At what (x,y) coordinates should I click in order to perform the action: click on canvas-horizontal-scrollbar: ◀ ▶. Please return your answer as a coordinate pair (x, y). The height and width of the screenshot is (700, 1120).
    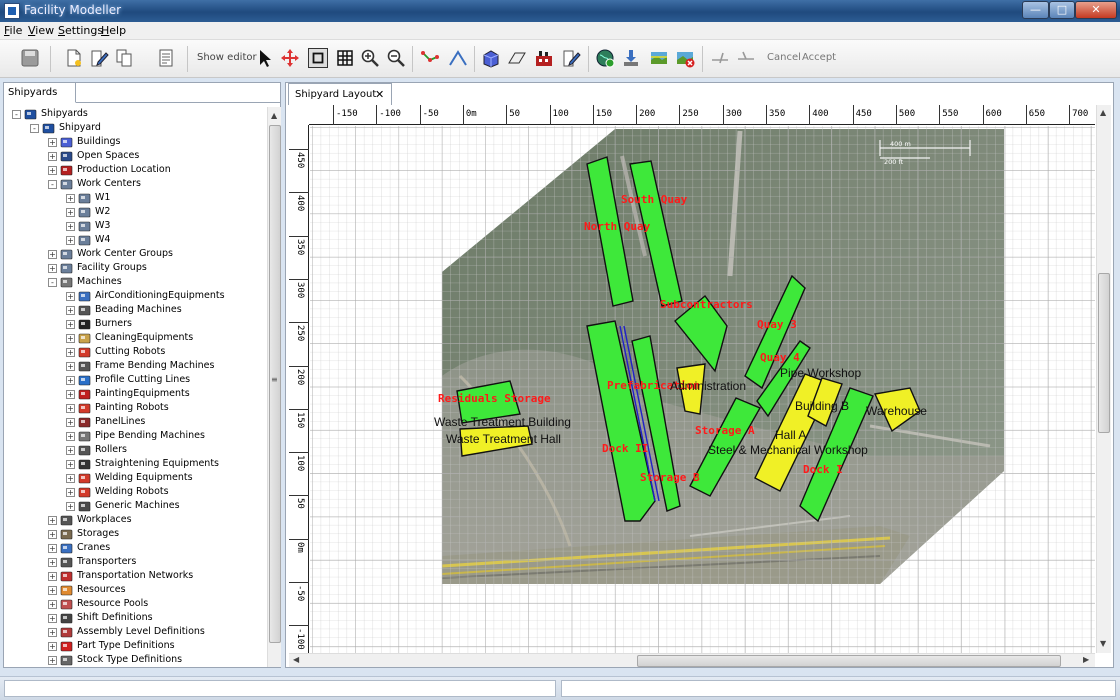
    Looking at the image, I should click on (692, 660).